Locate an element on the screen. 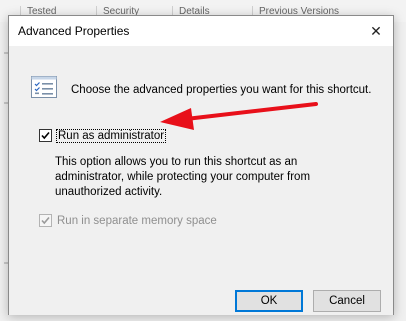  close-button: ✕ is located at coordinates (376, 31).